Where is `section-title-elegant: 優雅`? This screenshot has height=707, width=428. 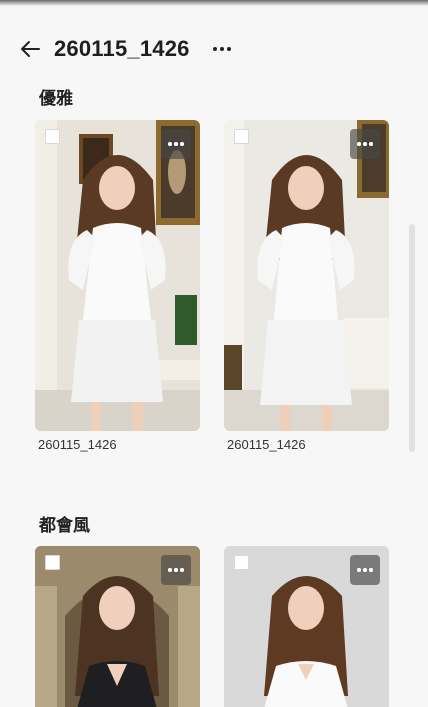
section-title-elegant: 優雅 is located at coordinates (56, 99).